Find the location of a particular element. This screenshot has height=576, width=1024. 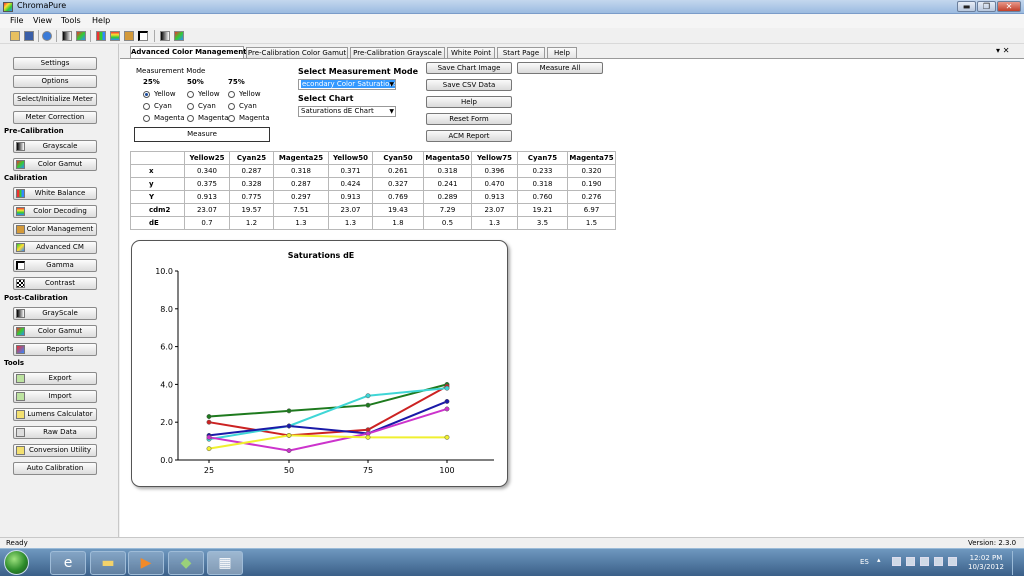

table-header is located at coordinates (157, 158).